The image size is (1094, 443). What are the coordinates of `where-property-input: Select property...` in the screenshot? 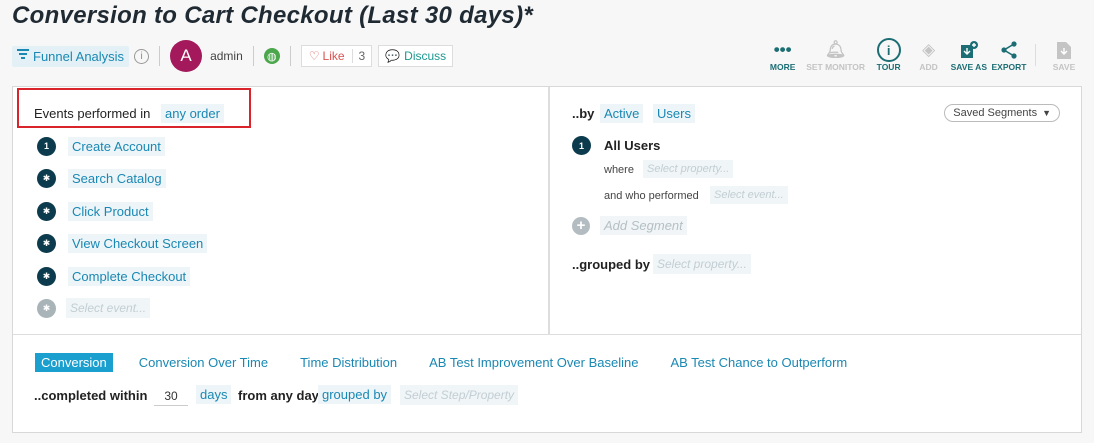 It's located at (688, 169).